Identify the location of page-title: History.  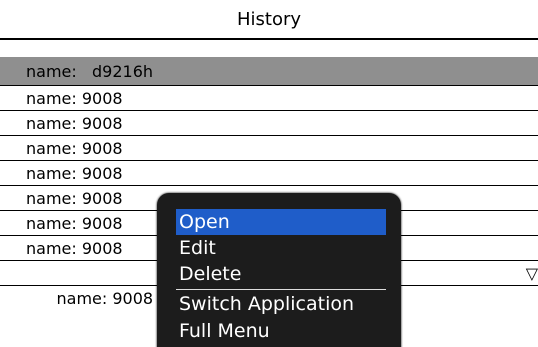
(269, 20).